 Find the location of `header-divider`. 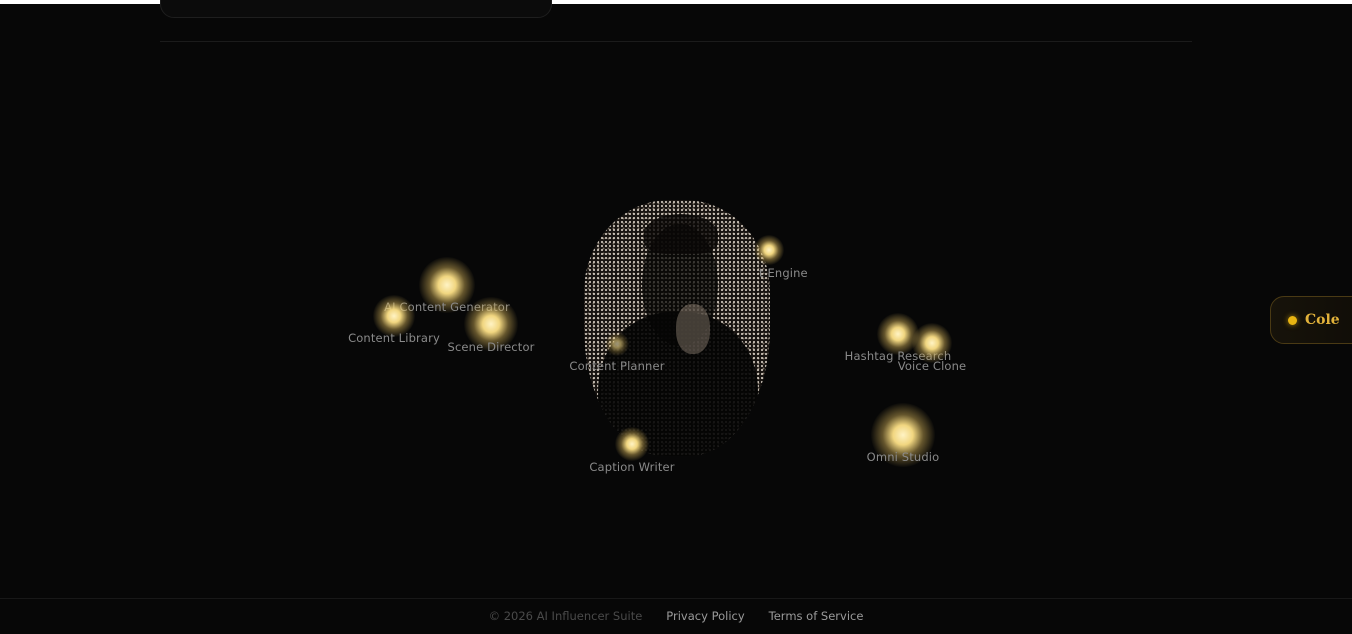

header-divider is located at coordinates (676, 41).